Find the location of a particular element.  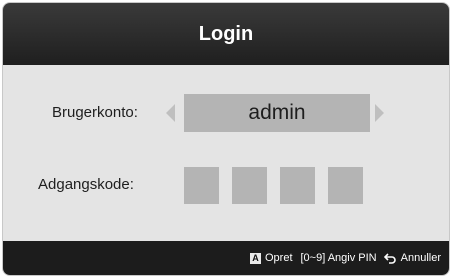

a-key-icon: A is located at coordinates (255, 258).